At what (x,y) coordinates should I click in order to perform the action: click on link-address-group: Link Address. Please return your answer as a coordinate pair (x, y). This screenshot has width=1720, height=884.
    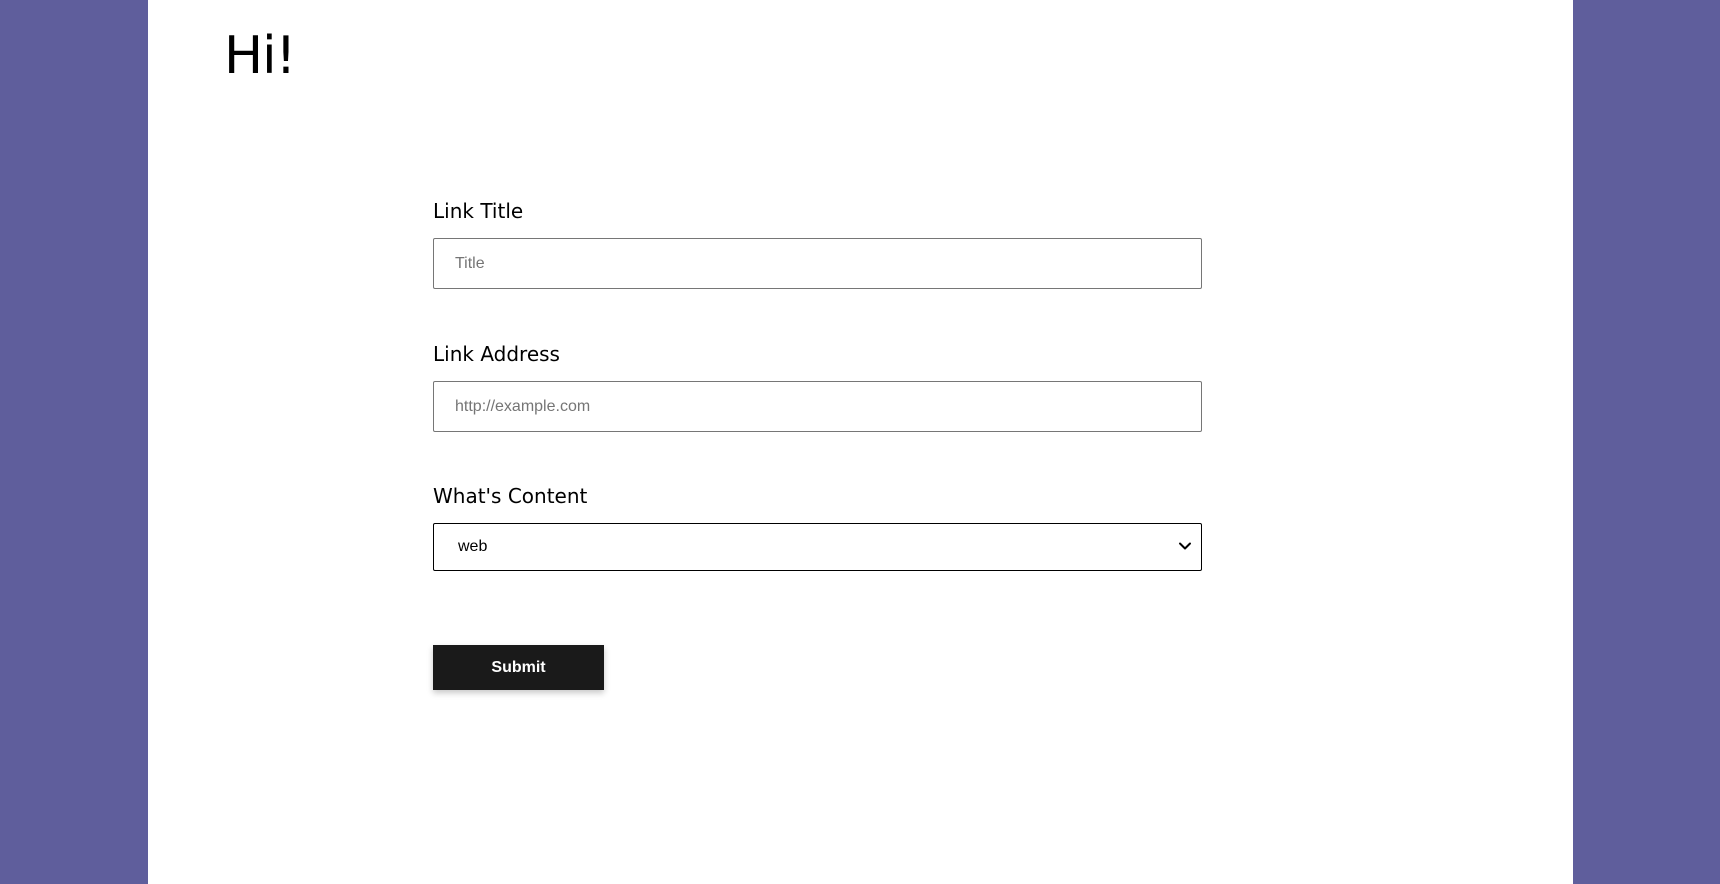
    Looking at the image, I should click on (817, 385).